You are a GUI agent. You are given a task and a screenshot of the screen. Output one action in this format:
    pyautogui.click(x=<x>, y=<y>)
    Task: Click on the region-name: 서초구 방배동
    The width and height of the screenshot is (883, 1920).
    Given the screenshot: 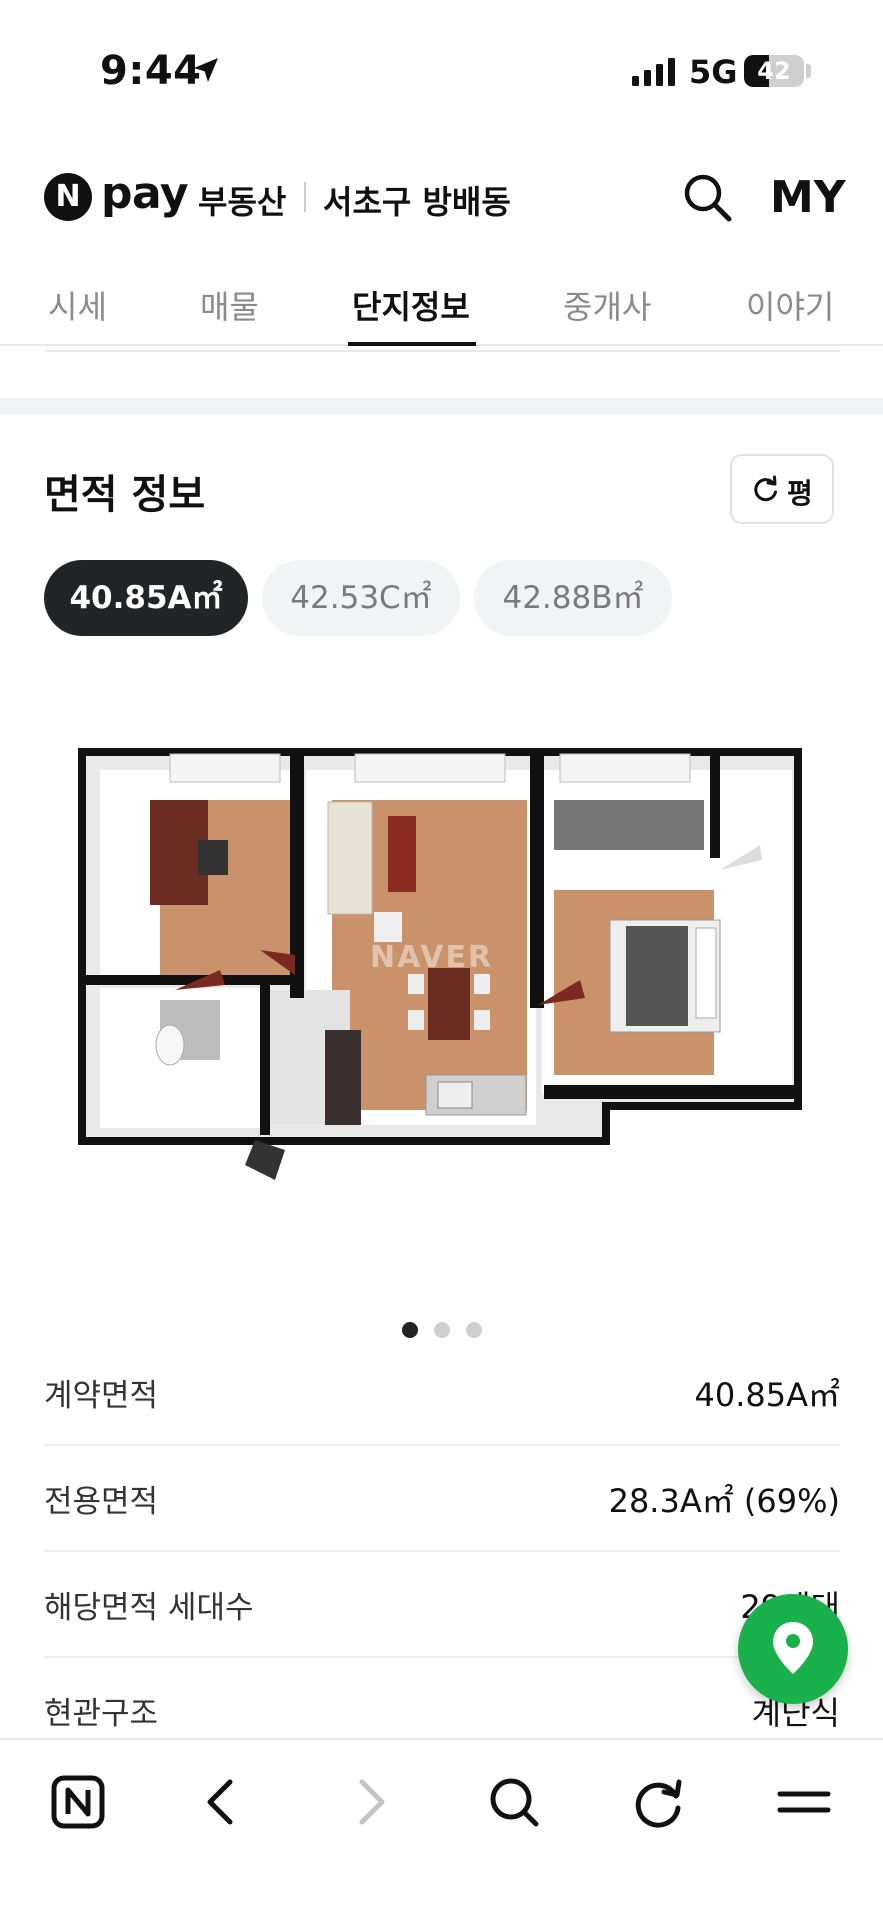 What is the action you would take?
    pyautogui.click(x=417, y=200)
    